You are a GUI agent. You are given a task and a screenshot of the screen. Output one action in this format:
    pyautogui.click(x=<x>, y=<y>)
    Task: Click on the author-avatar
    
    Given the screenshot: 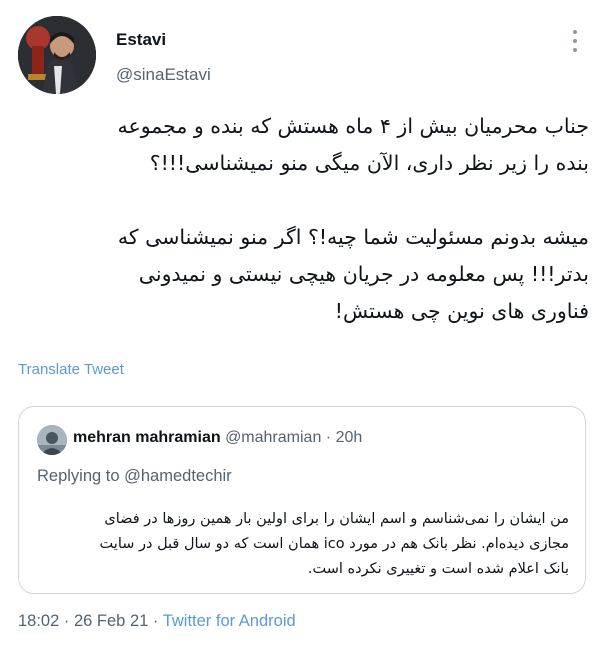 What is the action you would take?
    pyautogui.click(x=57, y=55)
    